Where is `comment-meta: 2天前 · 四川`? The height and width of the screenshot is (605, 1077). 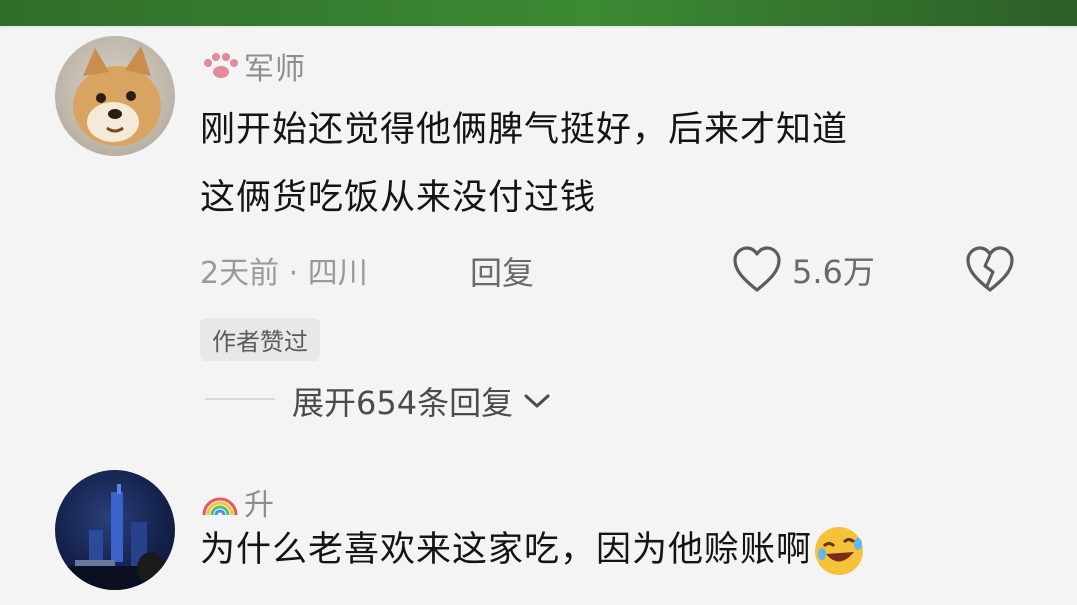 comment-meta: 2天前 · 四川 is located at coordinates (284, 273).